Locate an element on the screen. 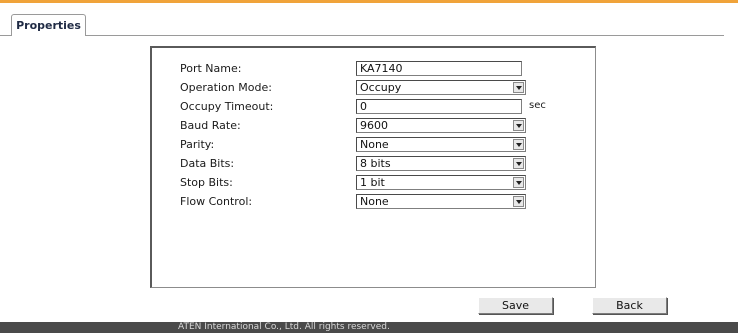 The image size is (738, 333). baud-rate-select: 9600 is located at coordinates (441, 125).